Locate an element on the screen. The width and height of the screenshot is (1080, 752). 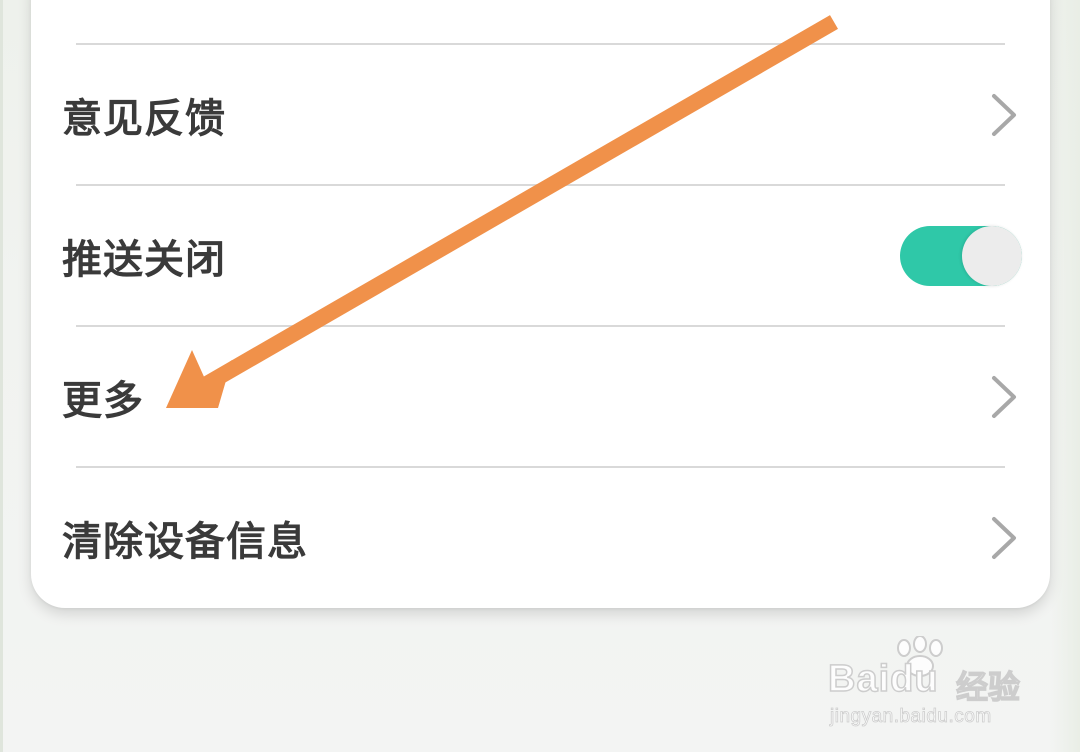
settings-item-label: 推送关闭 is located at coordinates (144, 260).